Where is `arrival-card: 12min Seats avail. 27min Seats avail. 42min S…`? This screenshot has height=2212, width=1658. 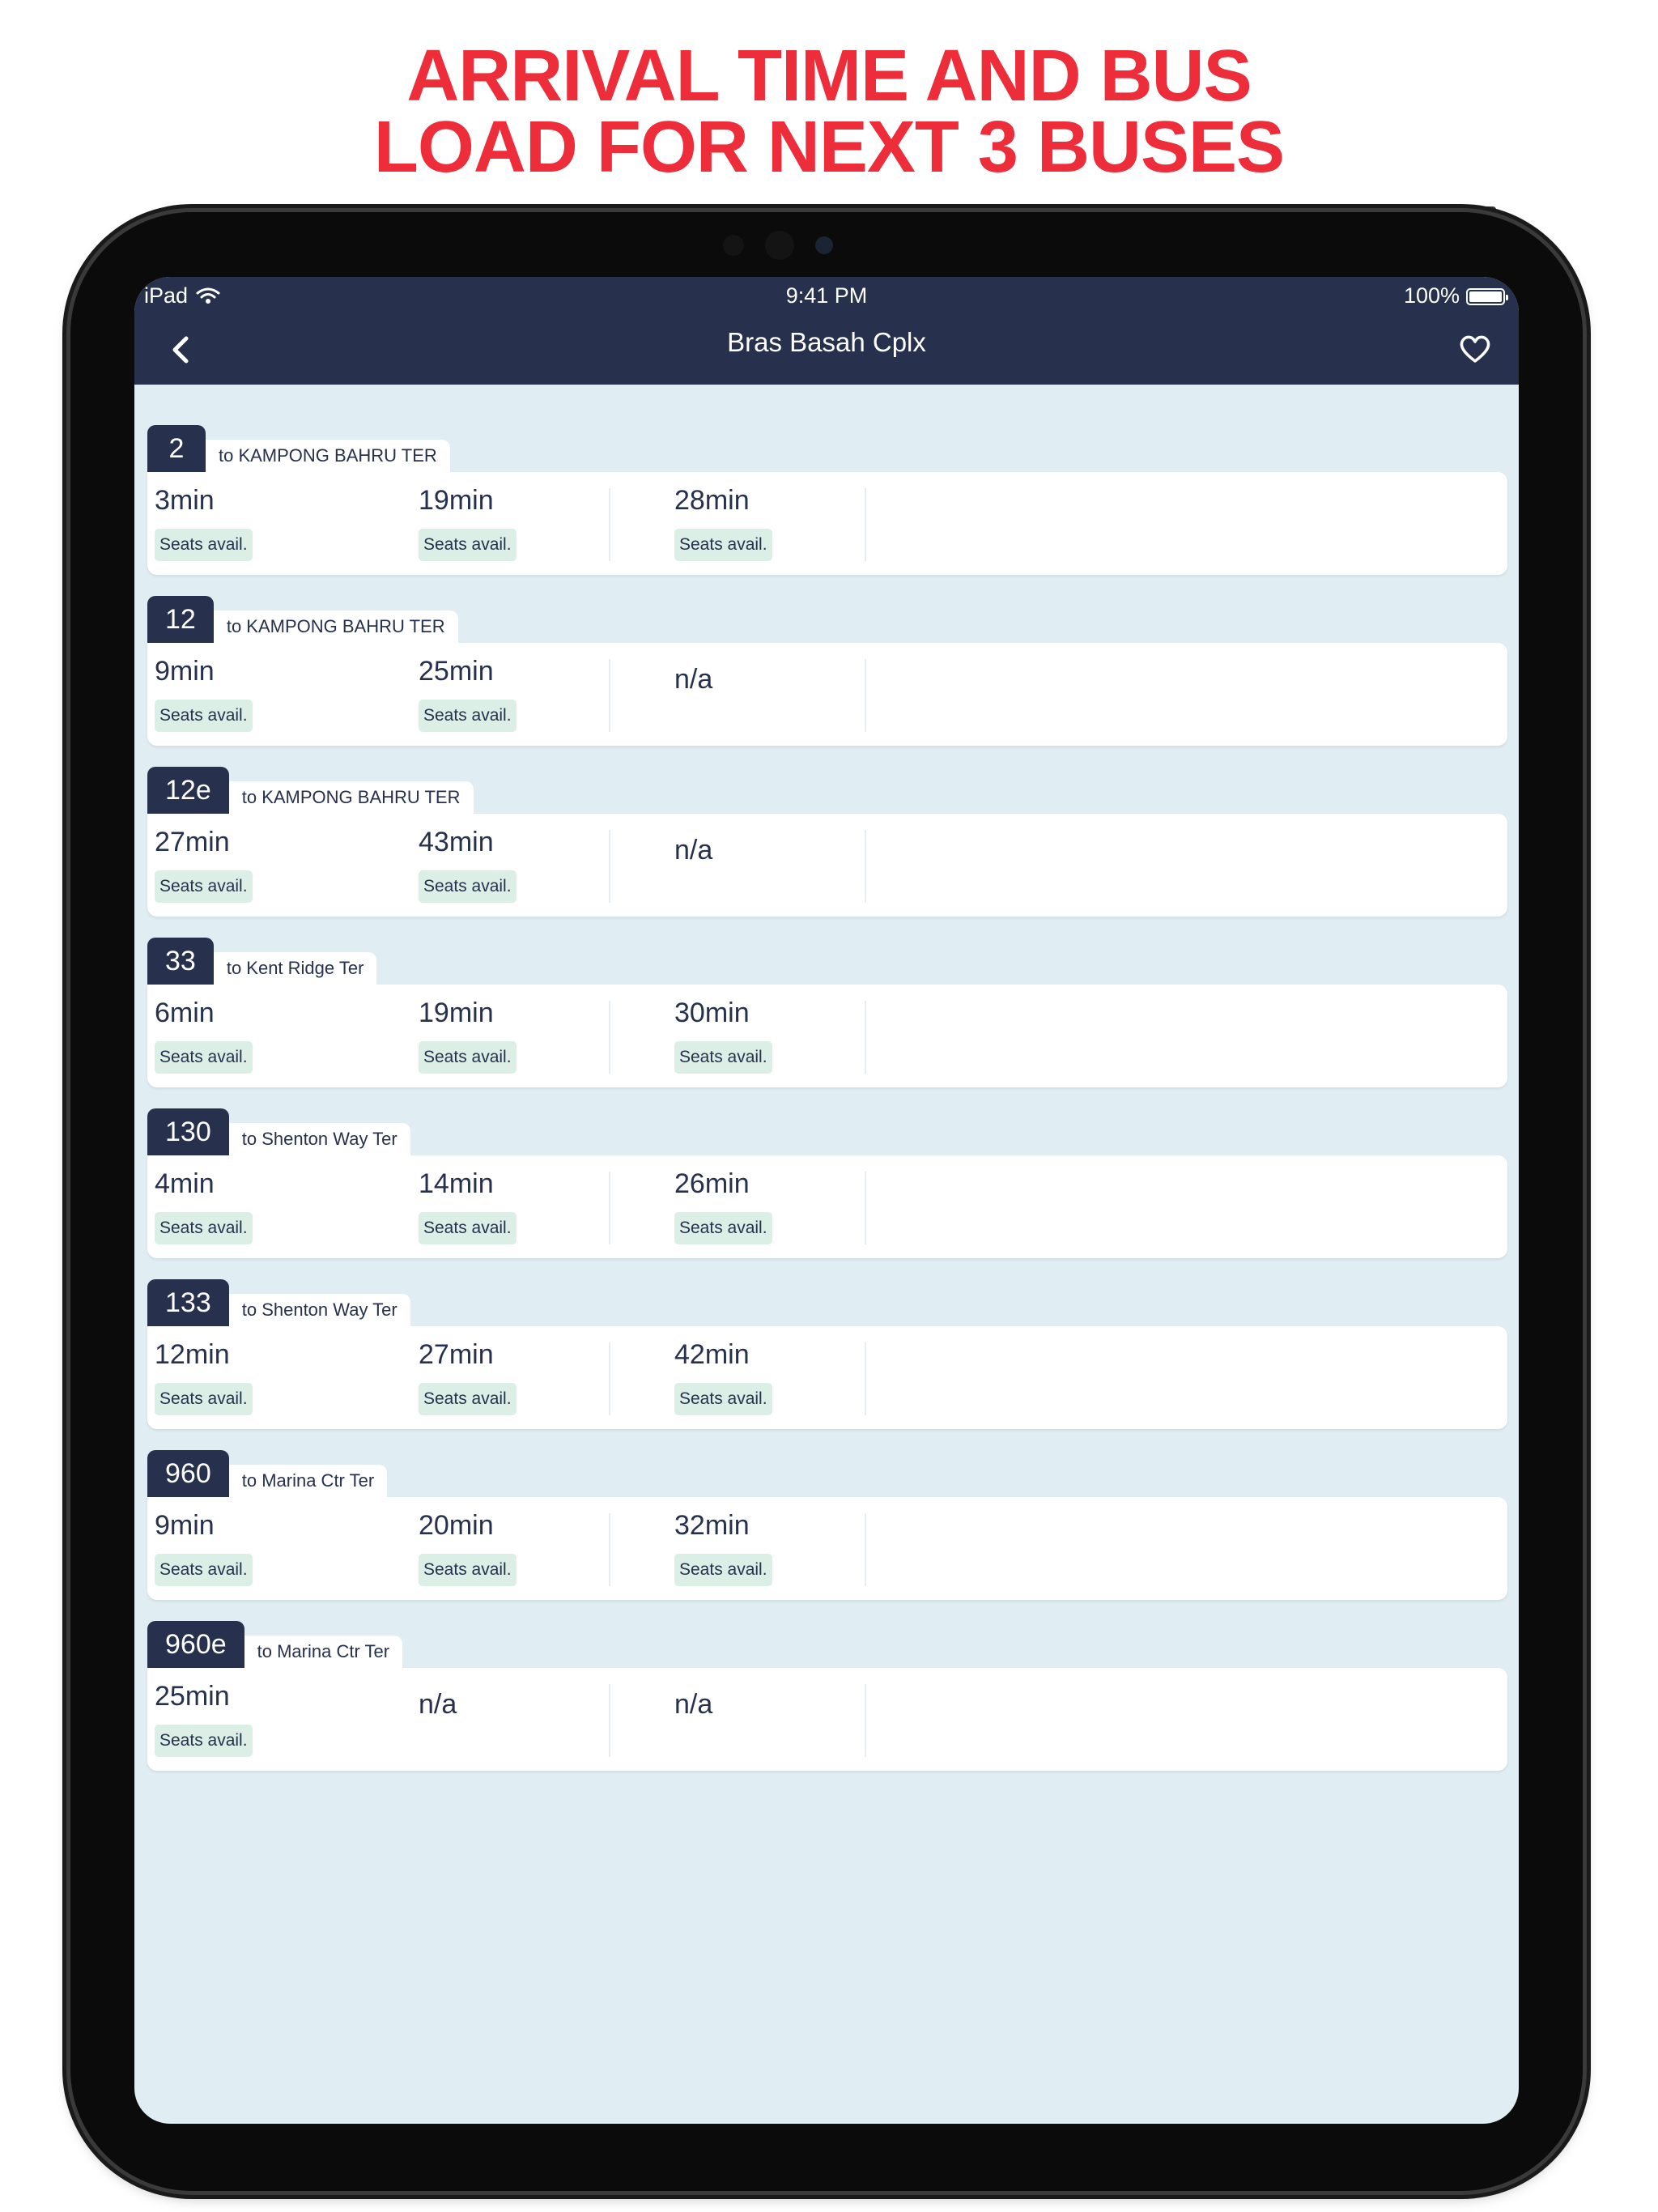 arrival-card: 12min Seats avail. 27min Seats avail. 42min S… is located at coordinates (827, 1378).